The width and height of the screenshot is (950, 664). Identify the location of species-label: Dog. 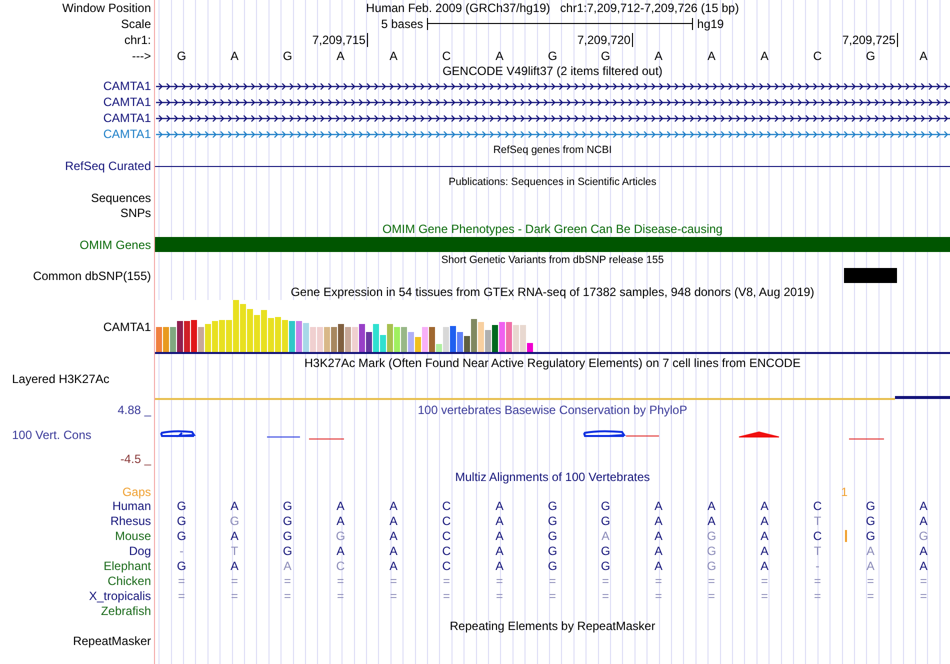
(139, 551).